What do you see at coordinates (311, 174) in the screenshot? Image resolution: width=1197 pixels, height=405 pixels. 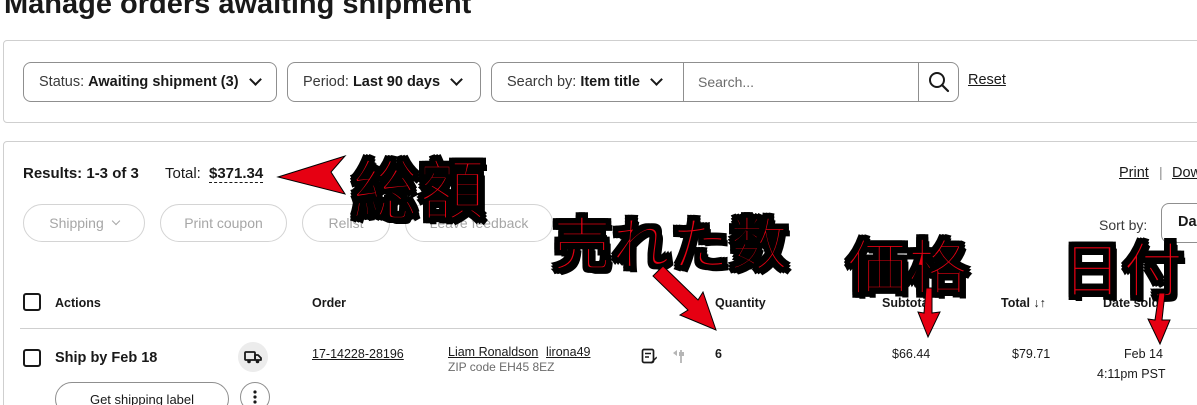 I see `arrow-to-total` at bounding box center [311, 174].